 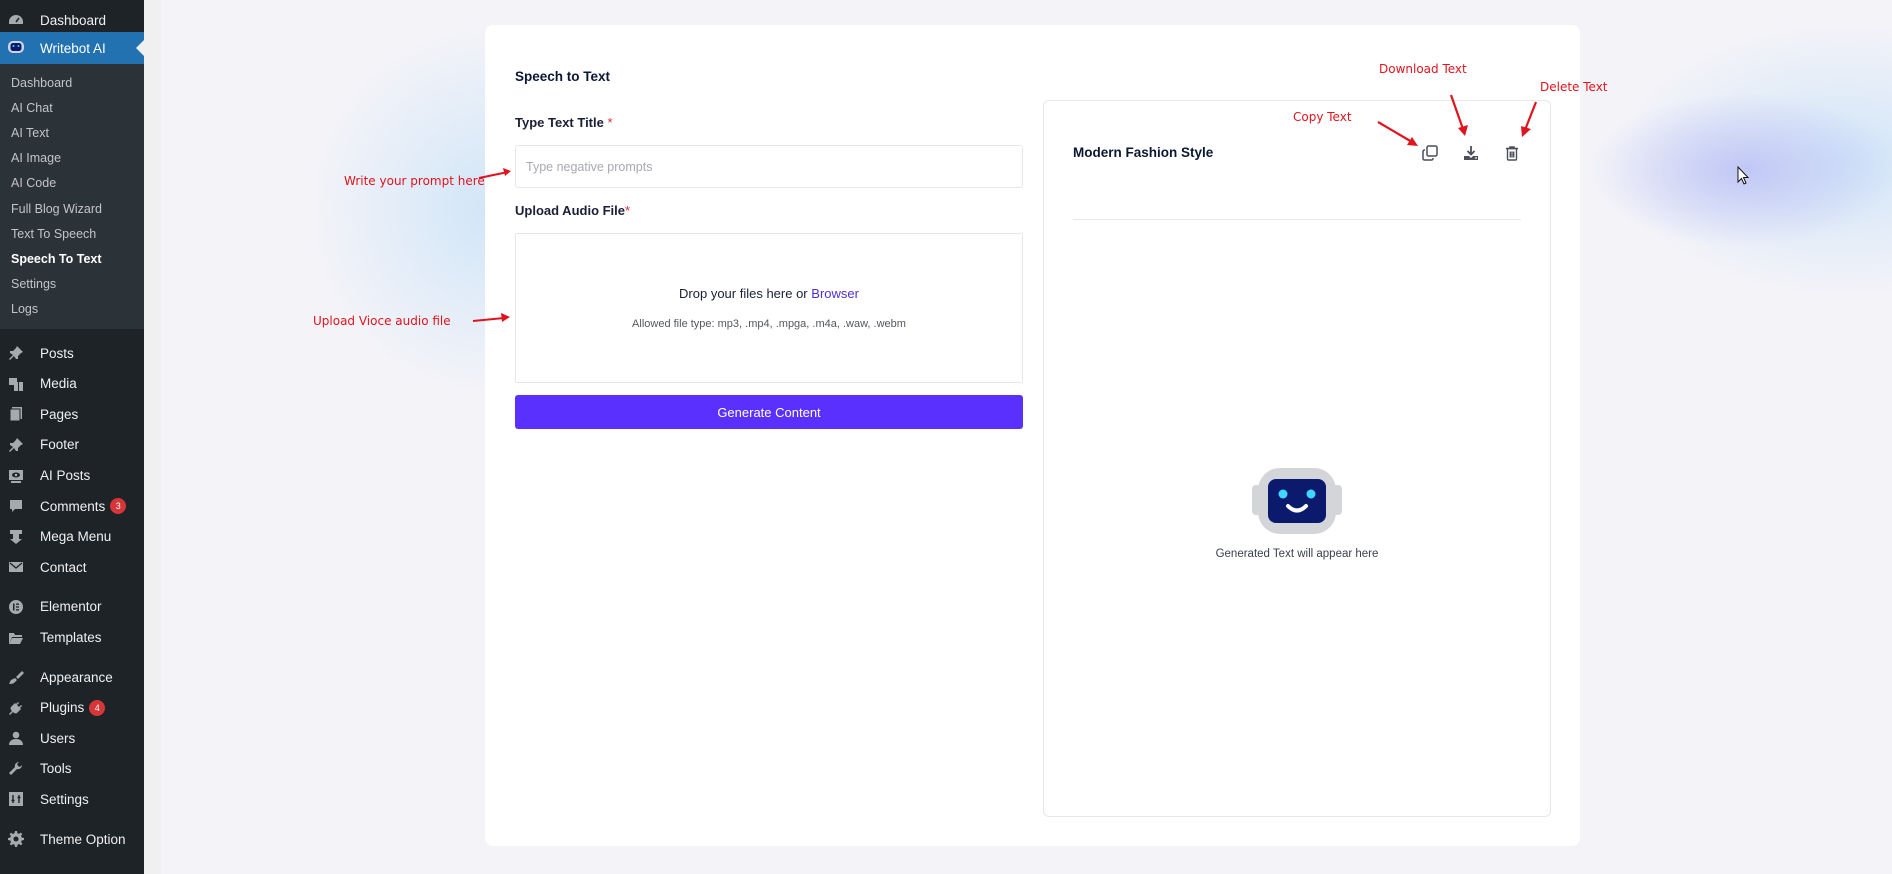 I want to click on sidebar-item-writebot-ai: Writebot AI, so click(x=72, y=48).